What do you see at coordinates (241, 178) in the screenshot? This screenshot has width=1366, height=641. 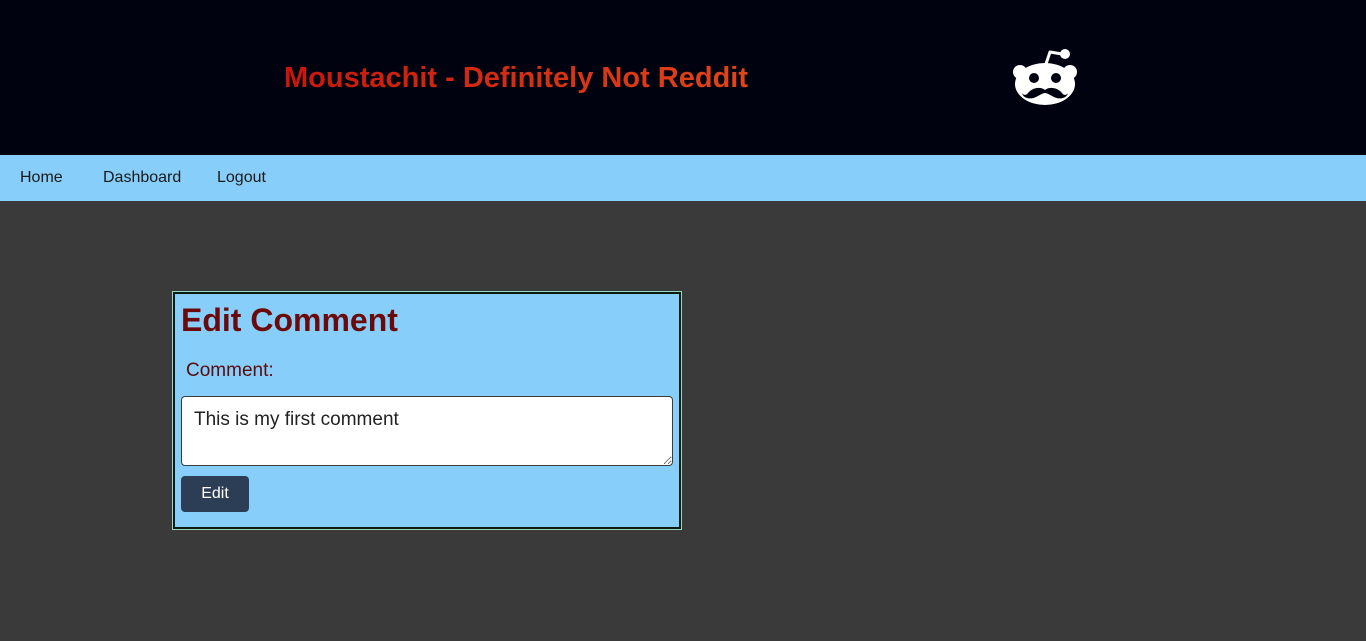 I see `nav-link-logout: Logout` at bounding box center [241, 178].